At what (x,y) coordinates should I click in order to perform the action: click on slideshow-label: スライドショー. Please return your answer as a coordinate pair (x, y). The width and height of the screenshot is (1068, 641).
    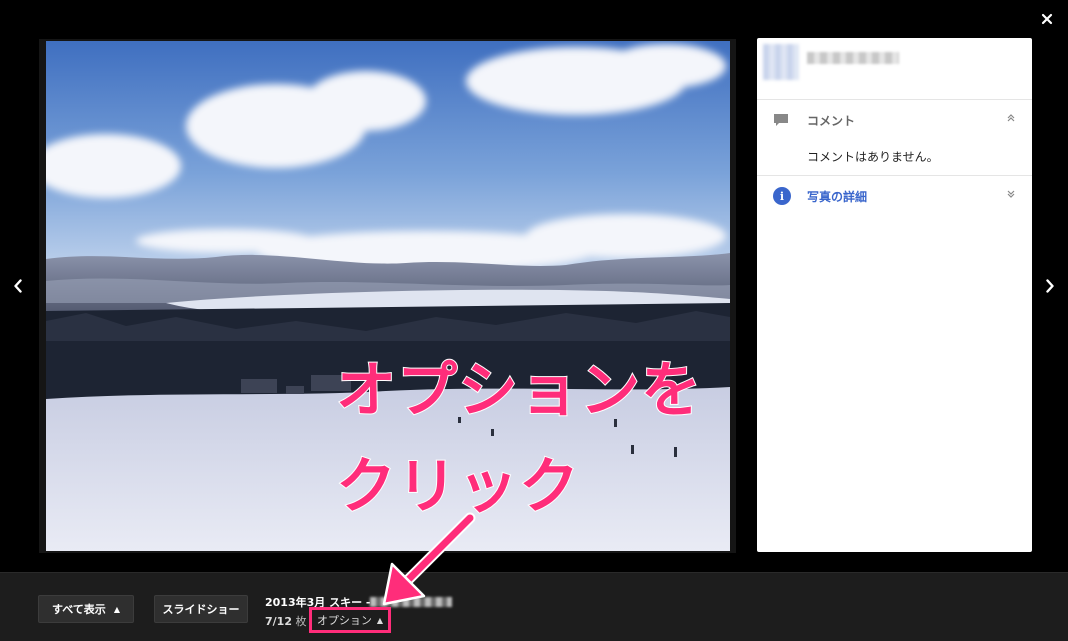
    Looking at the image, I should click on (201, 609).